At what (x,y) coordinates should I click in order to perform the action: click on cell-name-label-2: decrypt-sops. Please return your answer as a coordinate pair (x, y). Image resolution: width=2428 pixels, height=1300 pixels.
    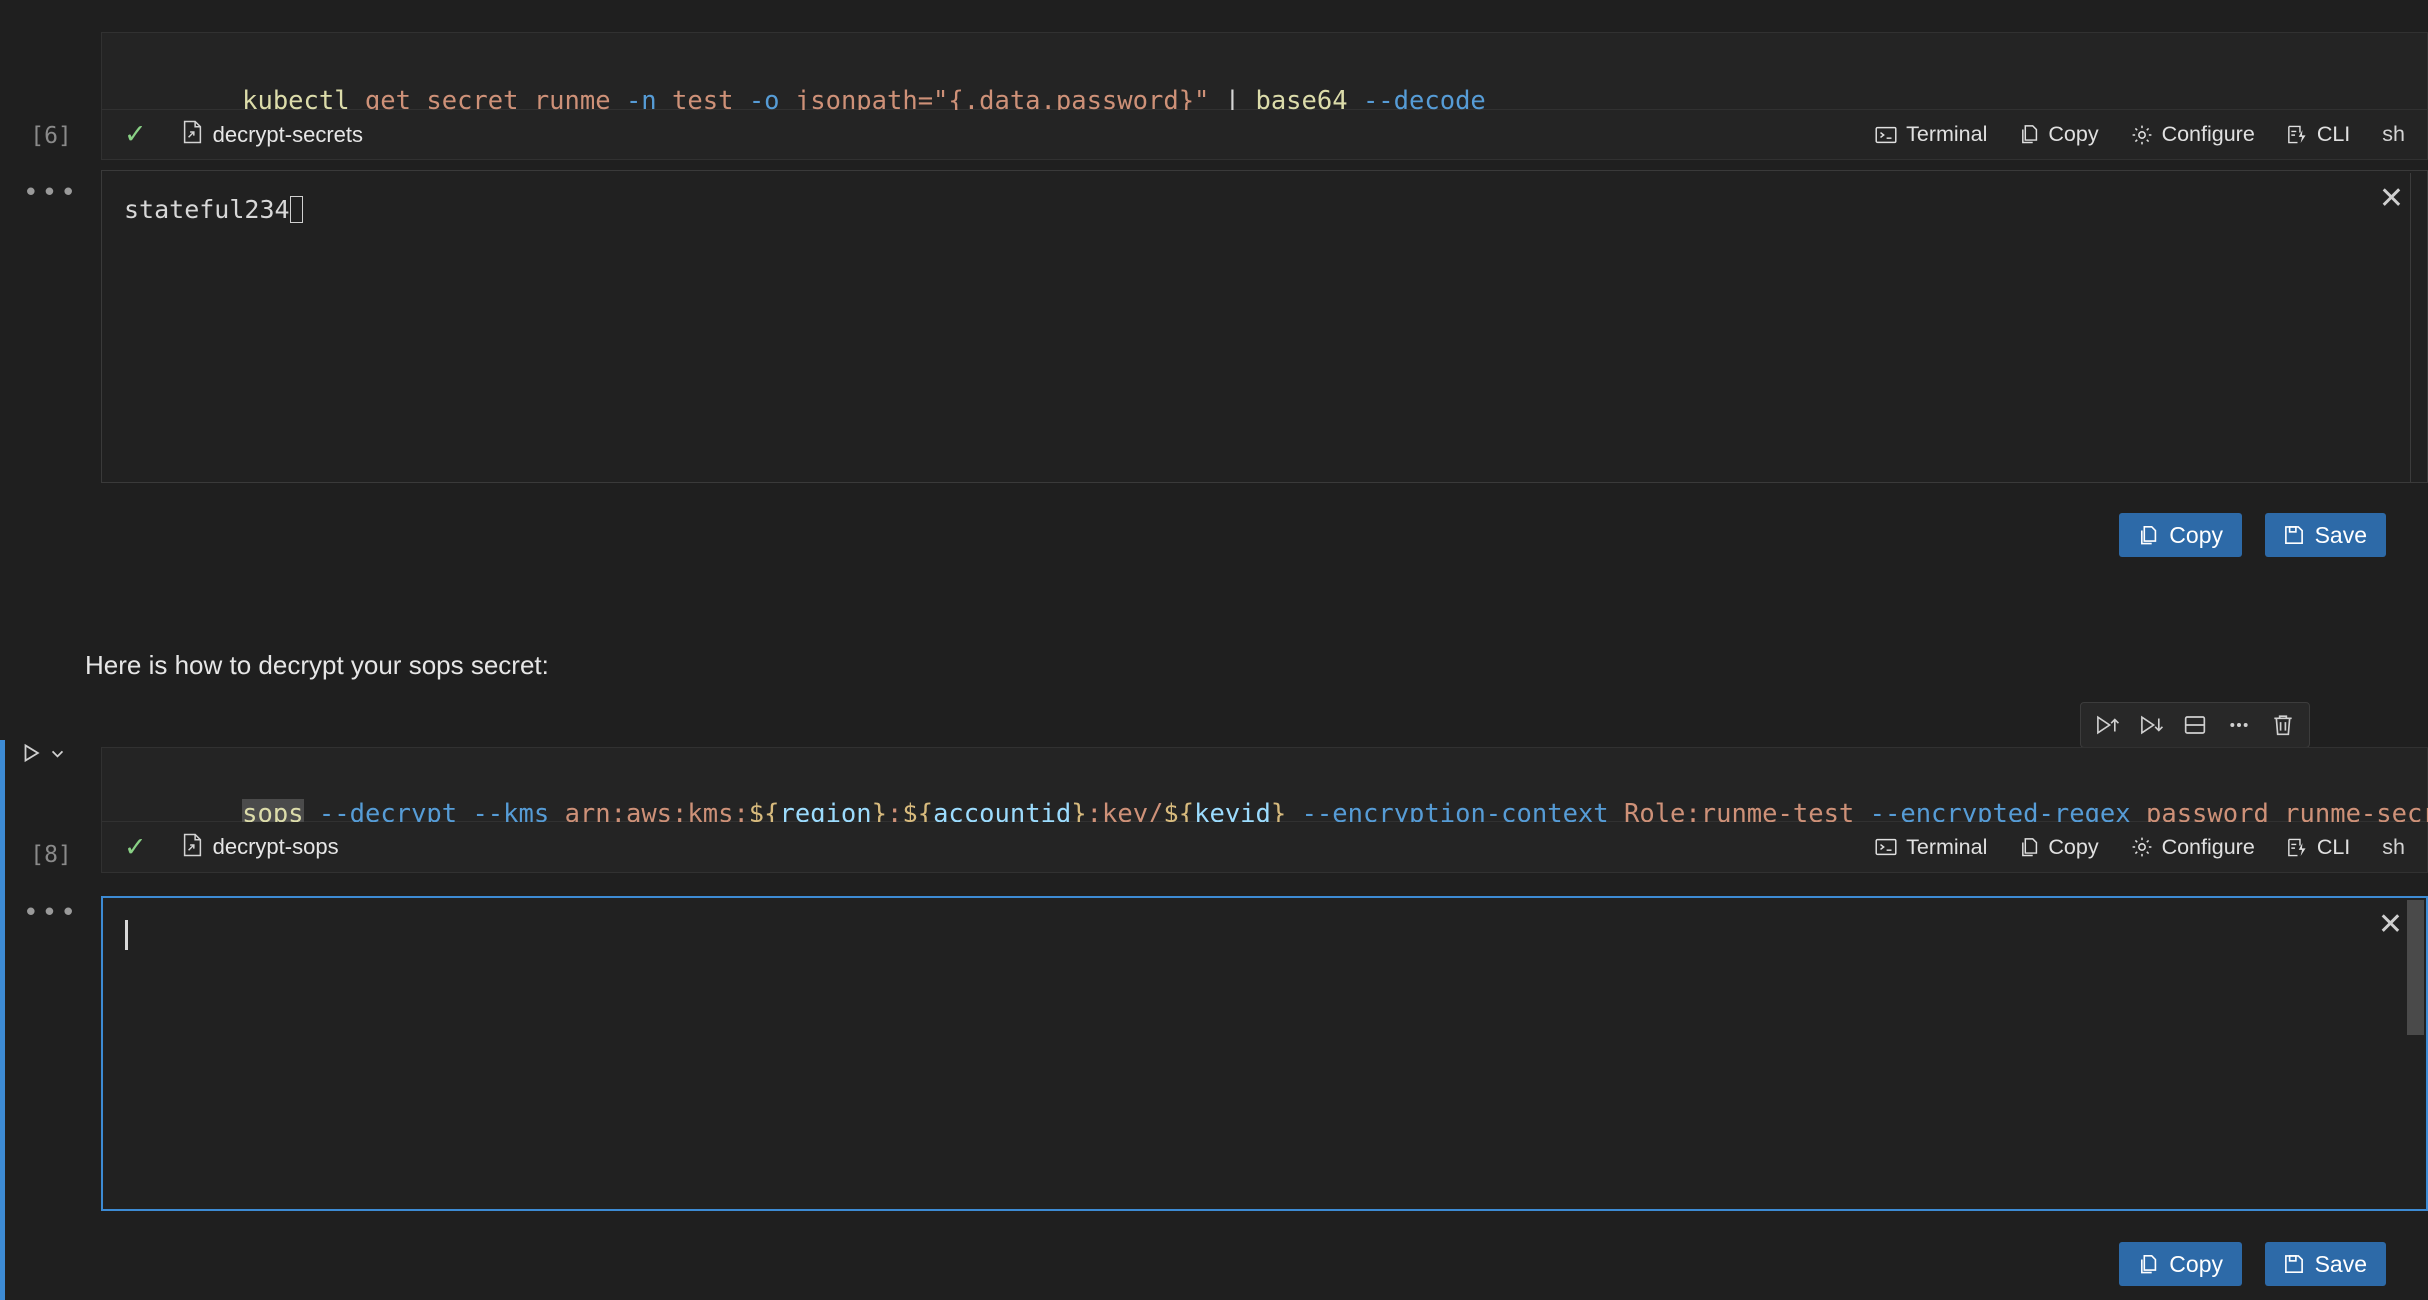
    Looking at the image, I should click on (275, 846).